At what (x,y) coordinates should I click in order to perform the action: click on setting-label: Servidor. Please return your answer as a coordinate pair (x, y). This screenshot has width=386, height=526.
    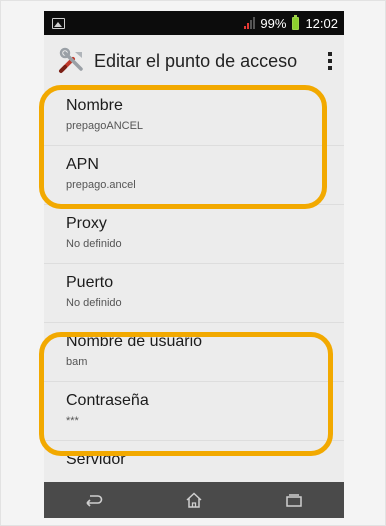
    Looking at the image, I should click on (96, 459).